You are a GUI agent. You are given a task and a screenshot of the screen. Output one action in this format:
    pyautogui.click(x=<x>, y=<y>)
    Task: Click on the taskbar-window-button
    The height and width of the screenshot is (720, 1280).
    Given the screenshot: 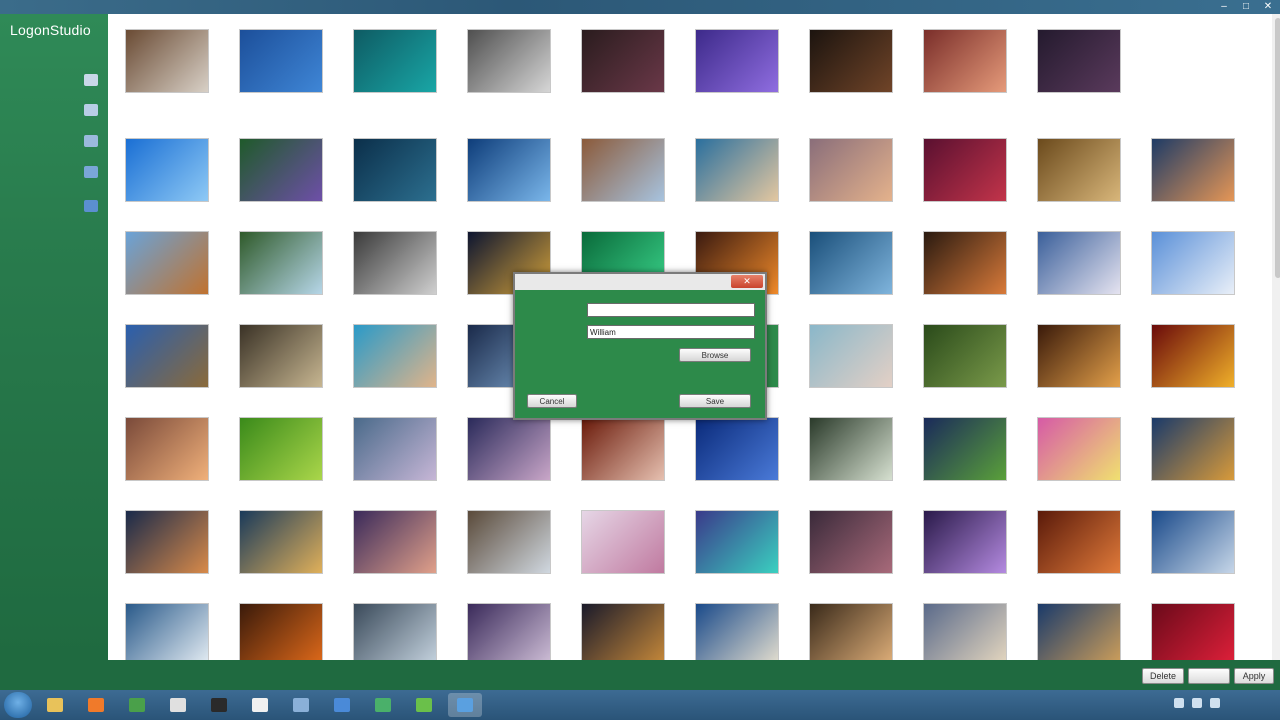 What is the action you would take?
    pyautogui.click(x=301, y=705)
    